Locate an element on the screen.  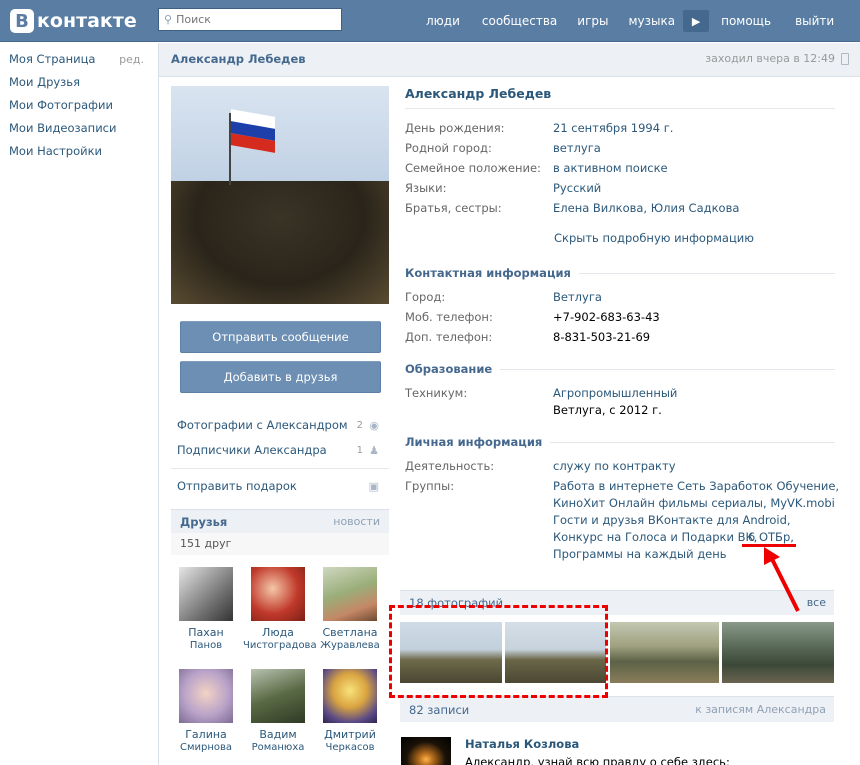
photos-with-label: Фотографии с Александром is located at coordinates (262, 425).